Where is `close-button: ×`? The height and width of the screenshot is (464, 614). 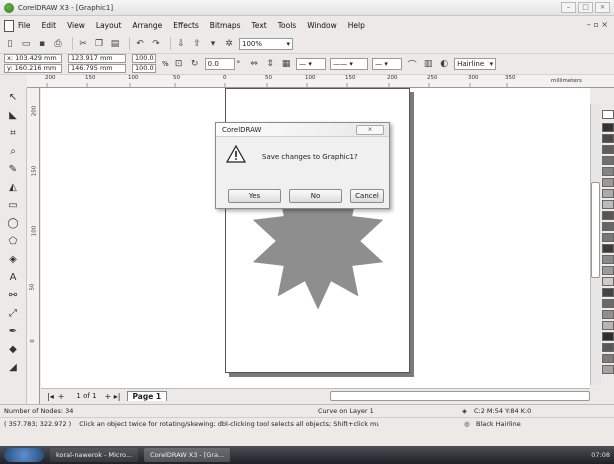
close-button: × is located at coordinates (602, 7).